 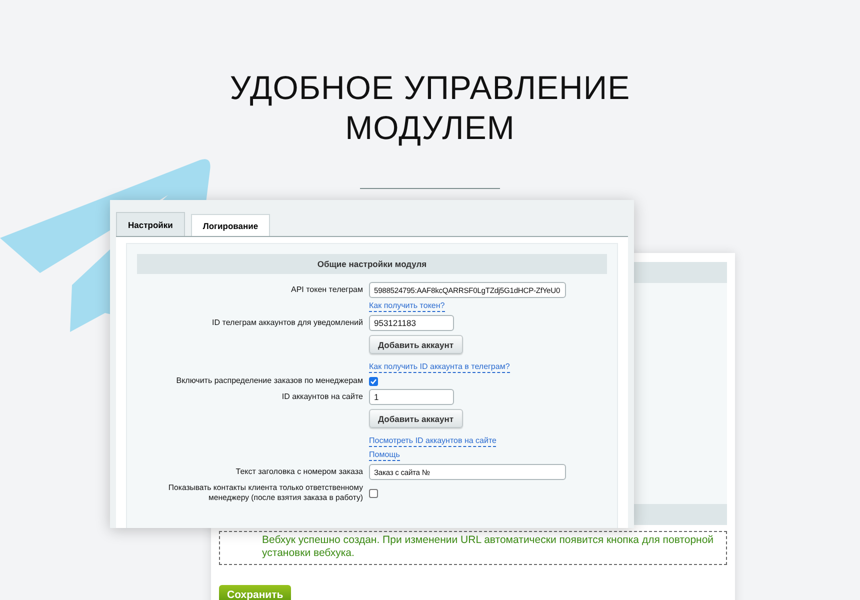 What do you see at coordinates (372, 264) in the screenshot?
I see `section-header: Общие настройки модуля` at bounding box center [372, 264].